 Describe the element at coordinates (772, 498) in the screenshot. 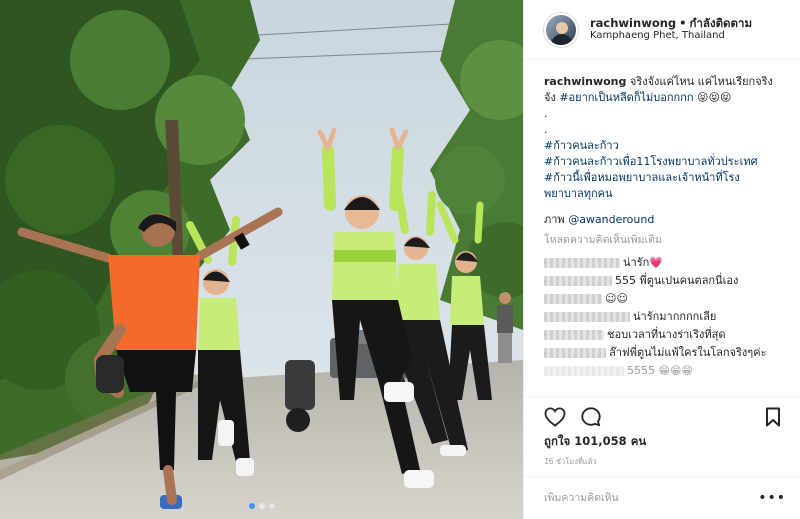

I see `more-icon: •••` at that location.